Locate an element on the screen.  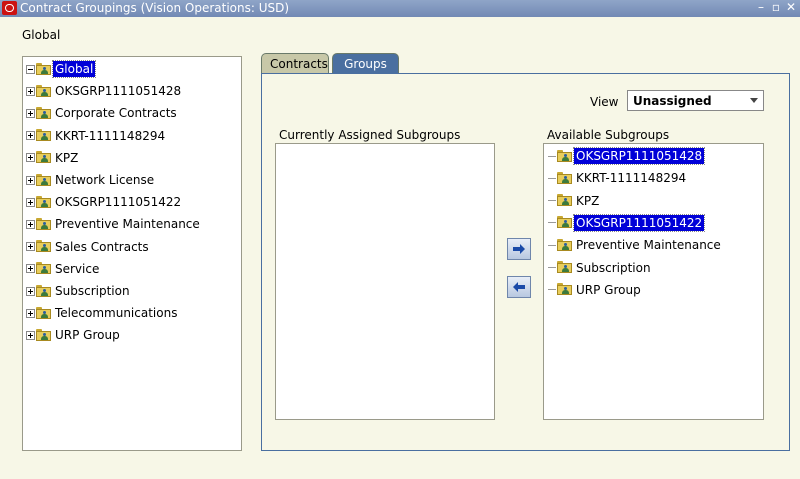
tab-label: Groups is located at coordinates (365, 64).